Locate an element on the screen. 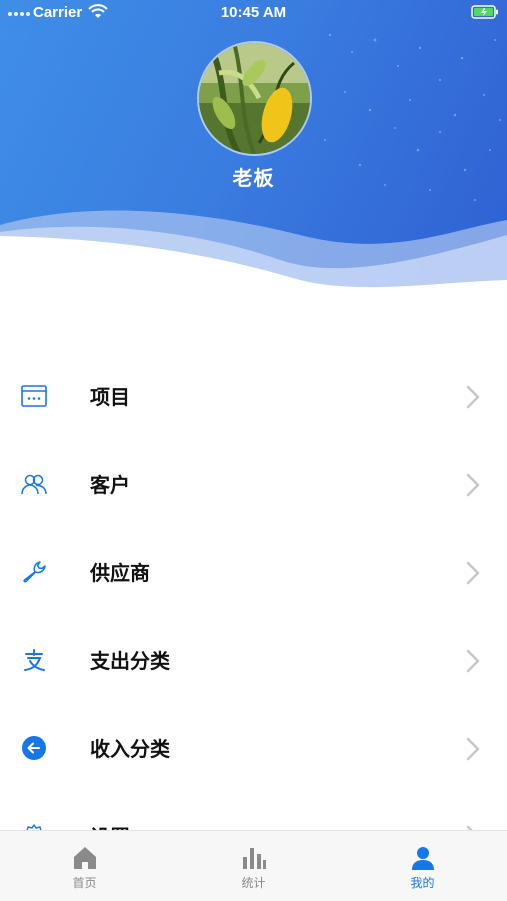  avatar-photo is located at coordinates (254, 98).